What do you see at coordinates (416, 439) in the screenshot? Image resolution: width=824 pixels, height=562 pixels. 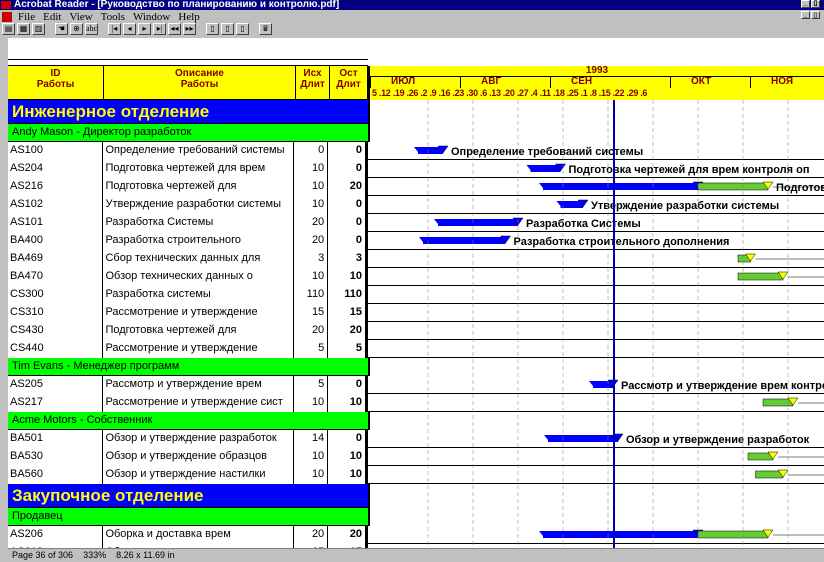 I see `task-row: BA501 Обзор и утверждение разработок 14 0` at bounding box center [416, 439].